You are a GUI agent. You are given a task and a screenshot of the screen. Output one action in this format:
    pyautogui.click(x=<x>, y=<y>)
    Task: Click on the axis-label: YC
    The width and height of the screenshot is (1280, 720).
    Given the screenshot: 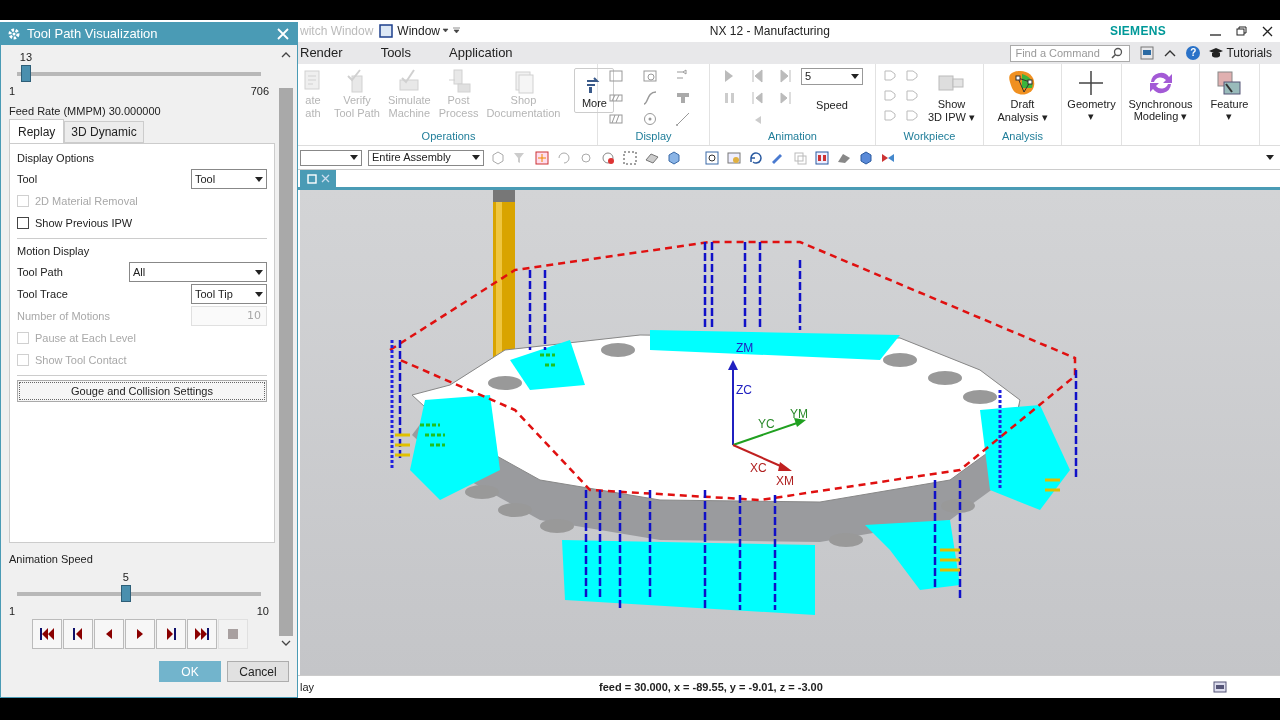 What is the action you would take?
    pyautogui.click(x=766, y=424)
    